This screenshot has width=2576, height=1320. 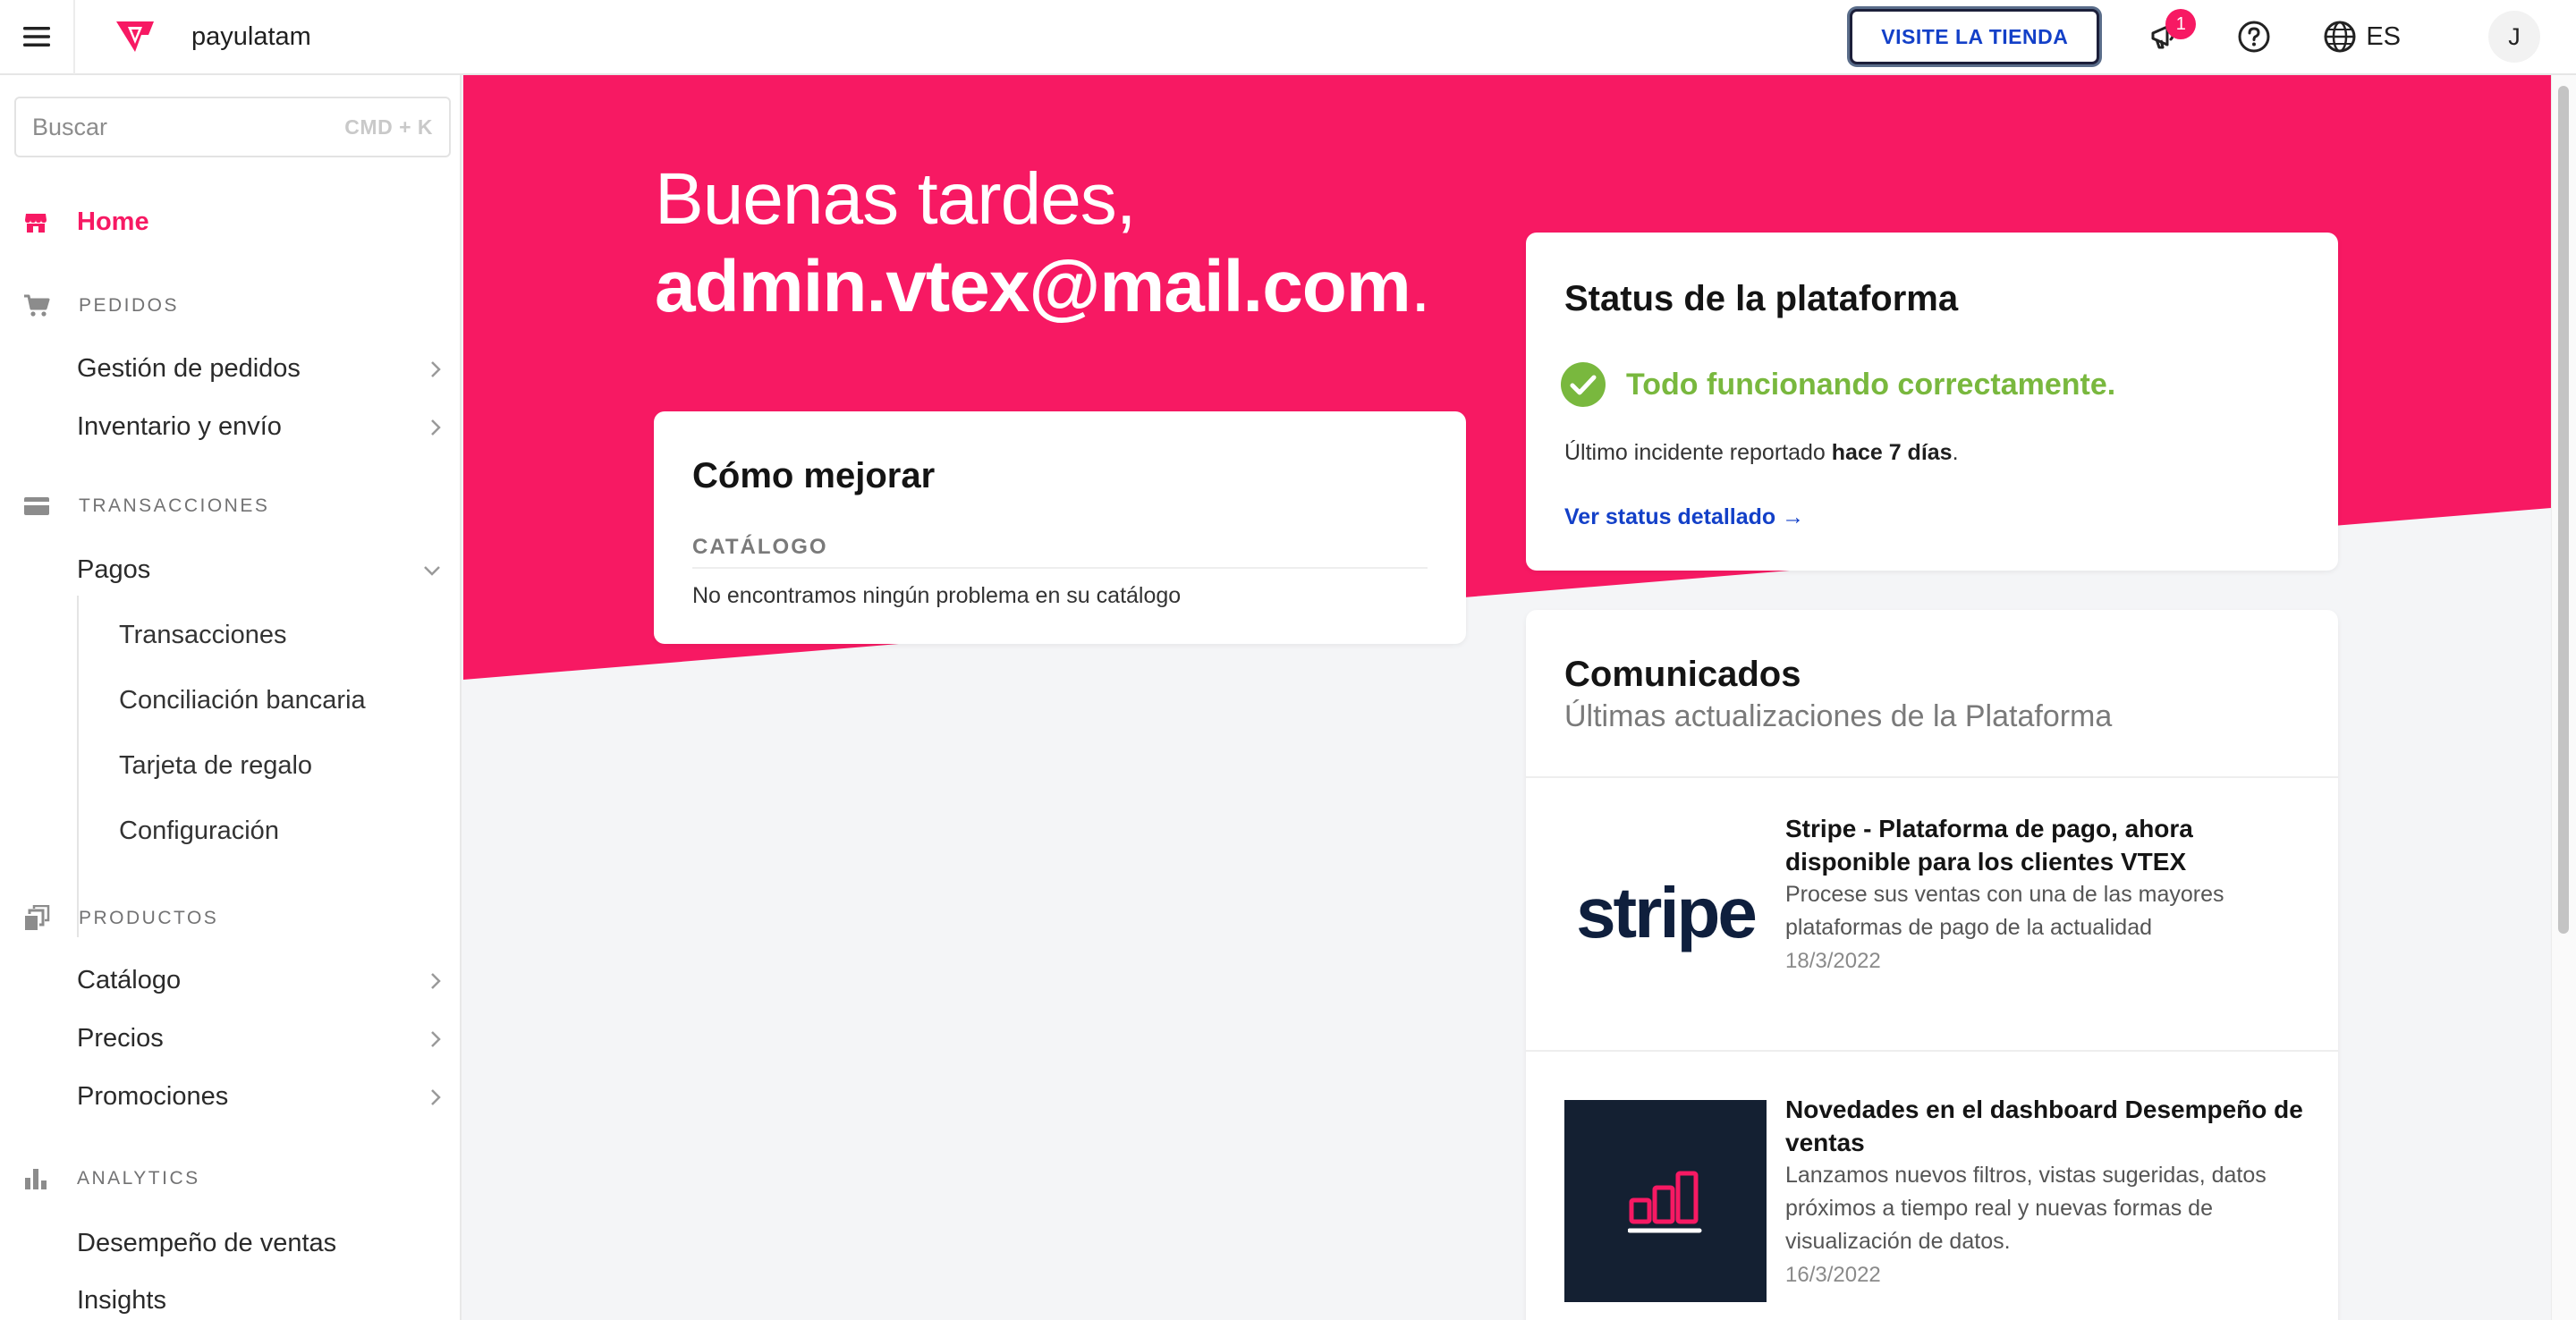 What do you see at coordinates (760, 547) in the screenshot?
I see `improve-category-label: CATÁLOGO` at bounding box center [760, 547].